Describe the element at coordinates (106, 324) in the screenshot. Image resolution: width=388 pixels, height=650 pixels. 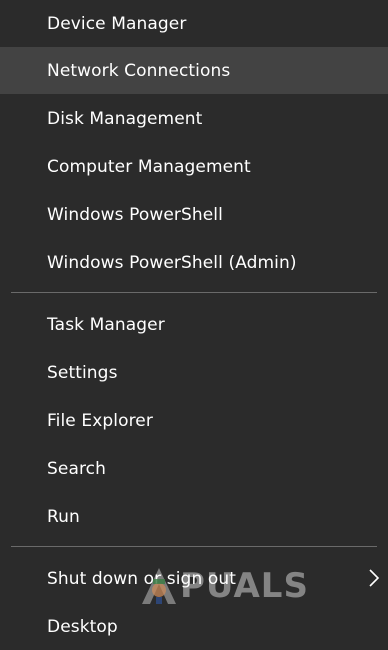
I see `menu-item-label: Task Manager` at that location.